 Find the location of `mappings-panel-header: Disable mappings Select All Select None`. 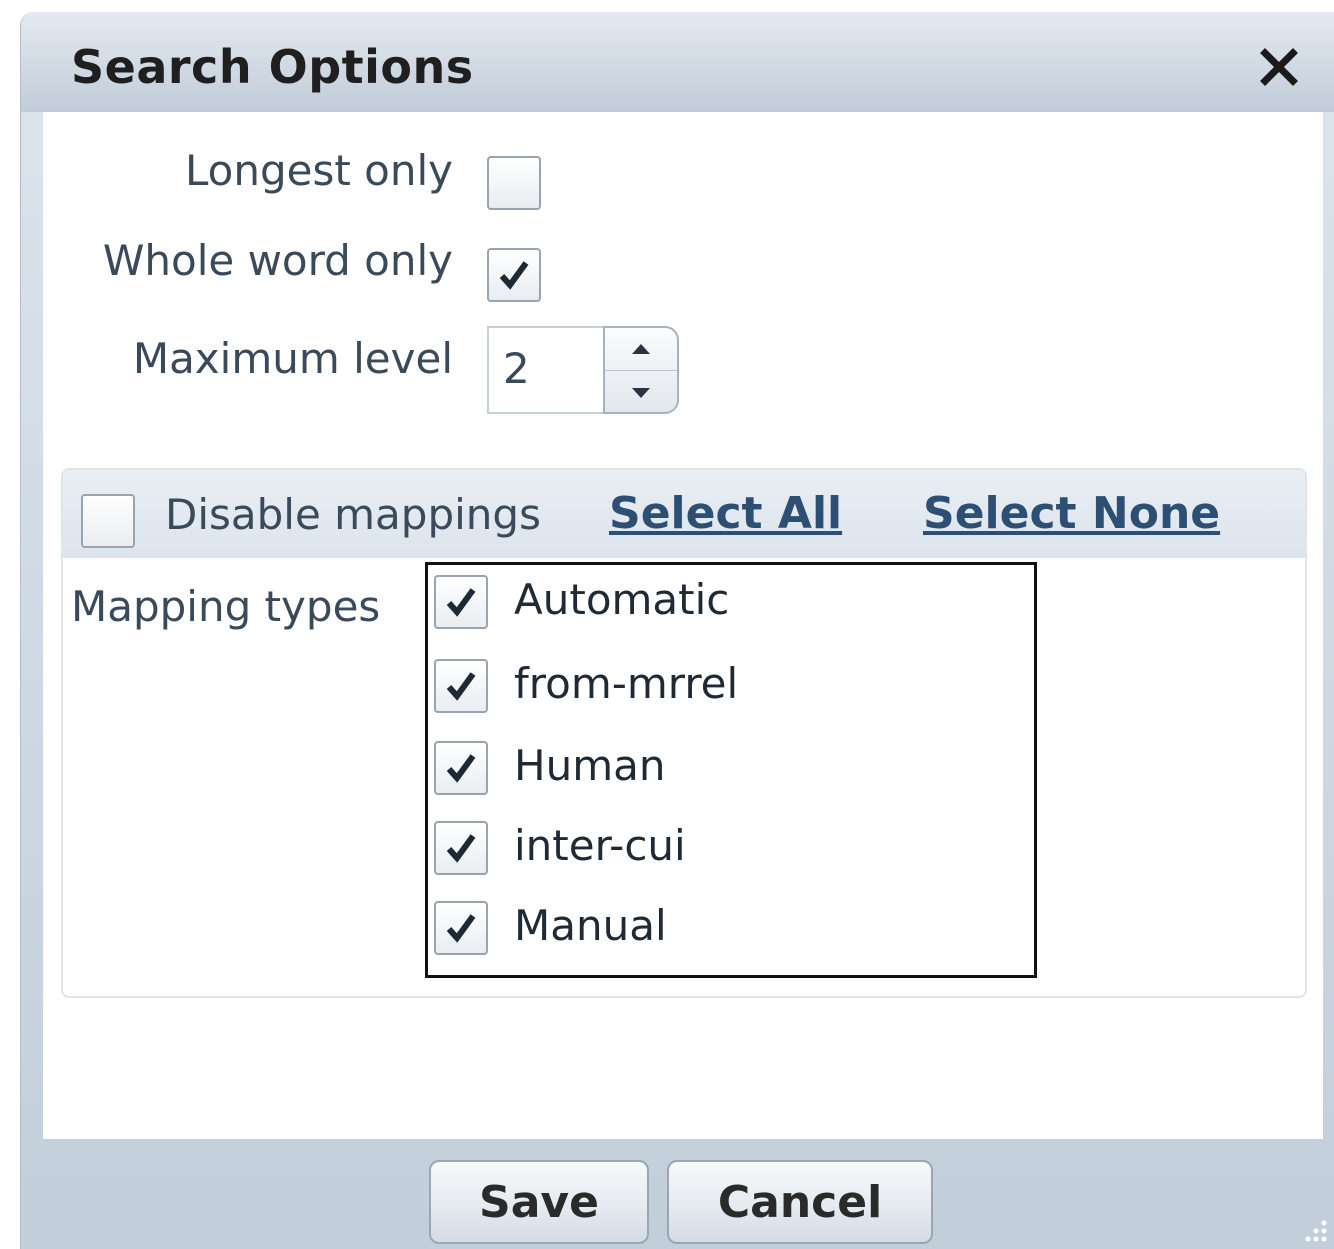

mappings-panel-header: Disable mappings Select All Select None is located at coordinates (684, 514).